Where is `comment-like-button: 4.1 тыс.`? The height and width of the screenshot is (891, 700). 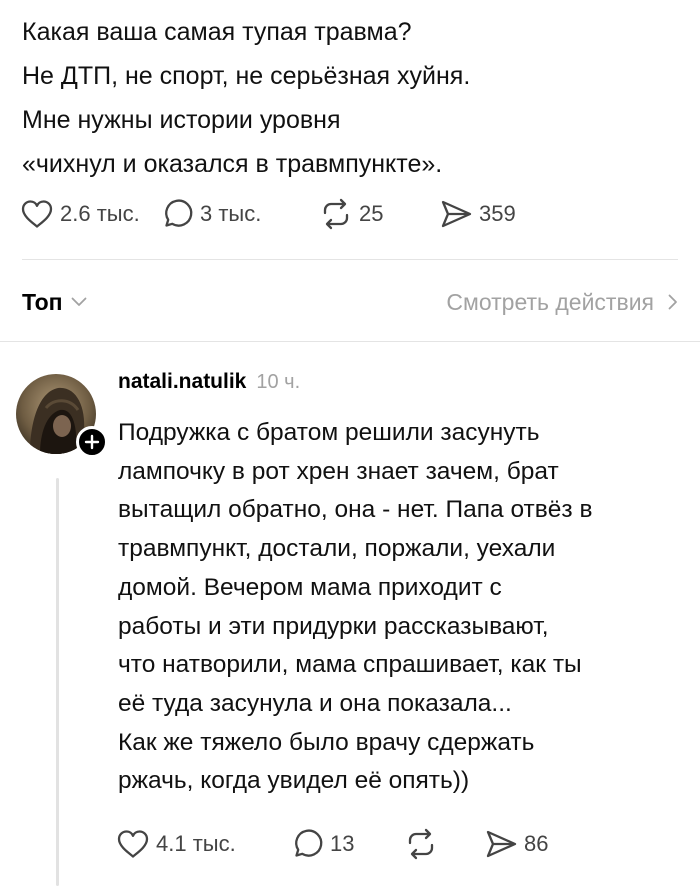
comment-like-button: 4.1 тыс. is located at coordinates (204, 844).